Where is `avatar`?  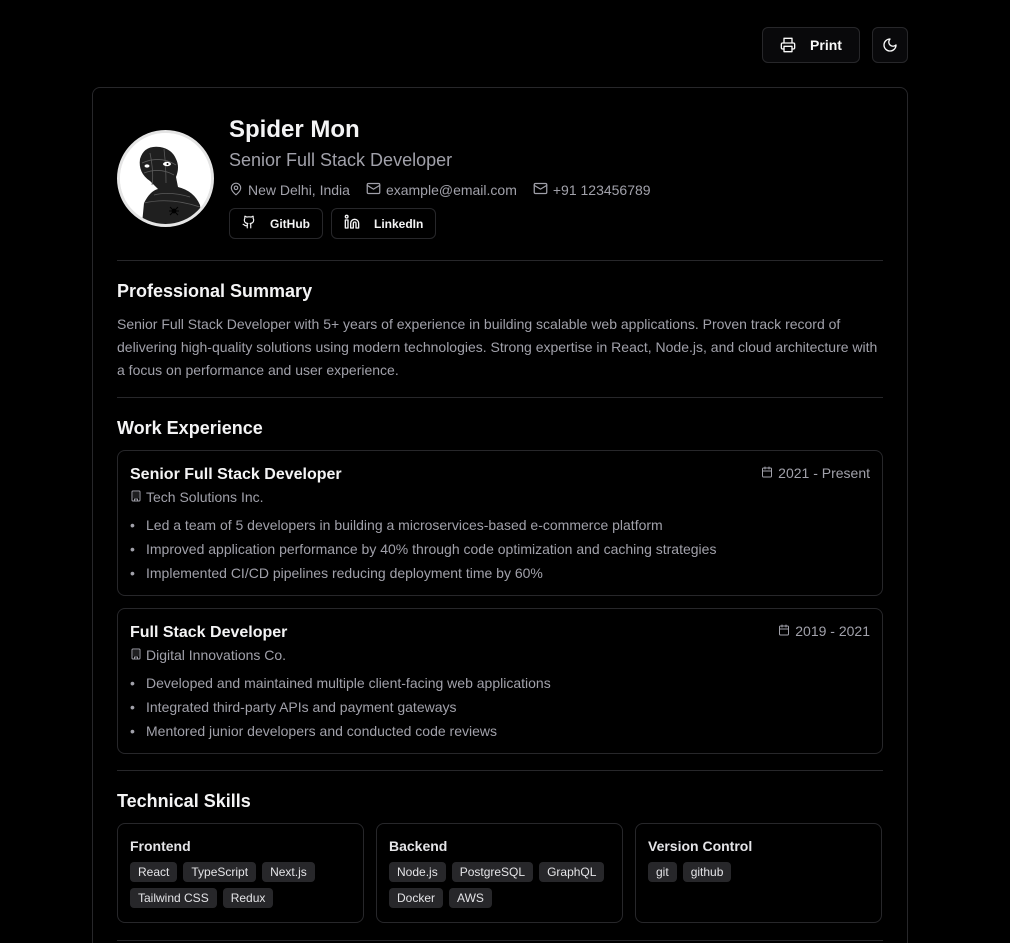
avatar is located at coordinates (165, 178).